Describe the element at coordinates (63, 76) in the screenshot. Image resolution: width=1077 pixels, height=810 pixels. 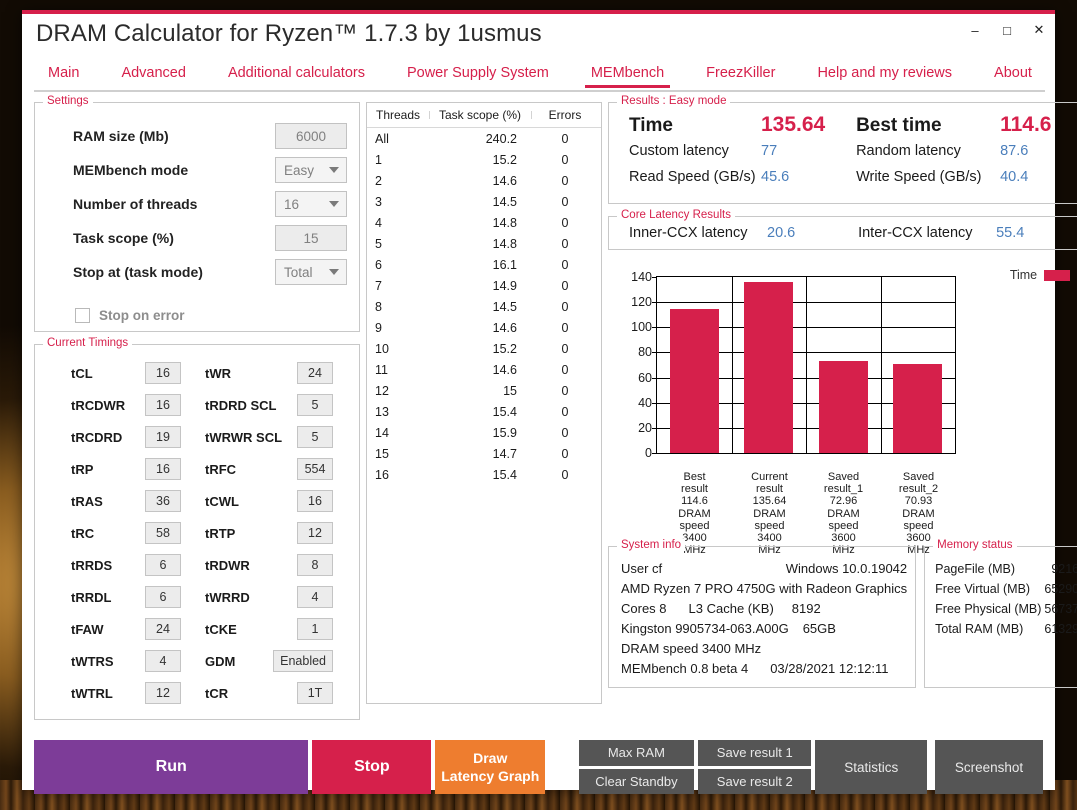
I see `tab-main: Main` at that location.